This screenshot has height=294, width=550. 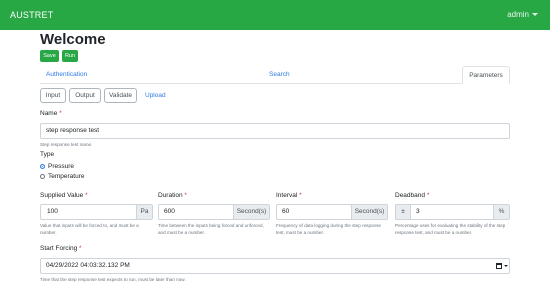 What do you see at coordinates (42, 166) in the screenshot?
I see `pressure-radio` at bounding box center [42, 166].